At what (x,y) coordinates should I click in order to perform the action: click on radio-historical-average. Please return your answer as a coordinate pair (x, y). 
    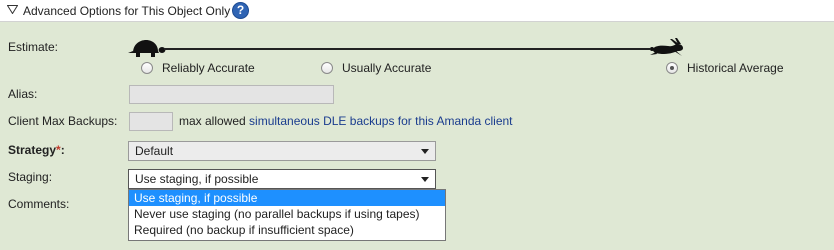
    Looking at the image, I should click on (672, 68).